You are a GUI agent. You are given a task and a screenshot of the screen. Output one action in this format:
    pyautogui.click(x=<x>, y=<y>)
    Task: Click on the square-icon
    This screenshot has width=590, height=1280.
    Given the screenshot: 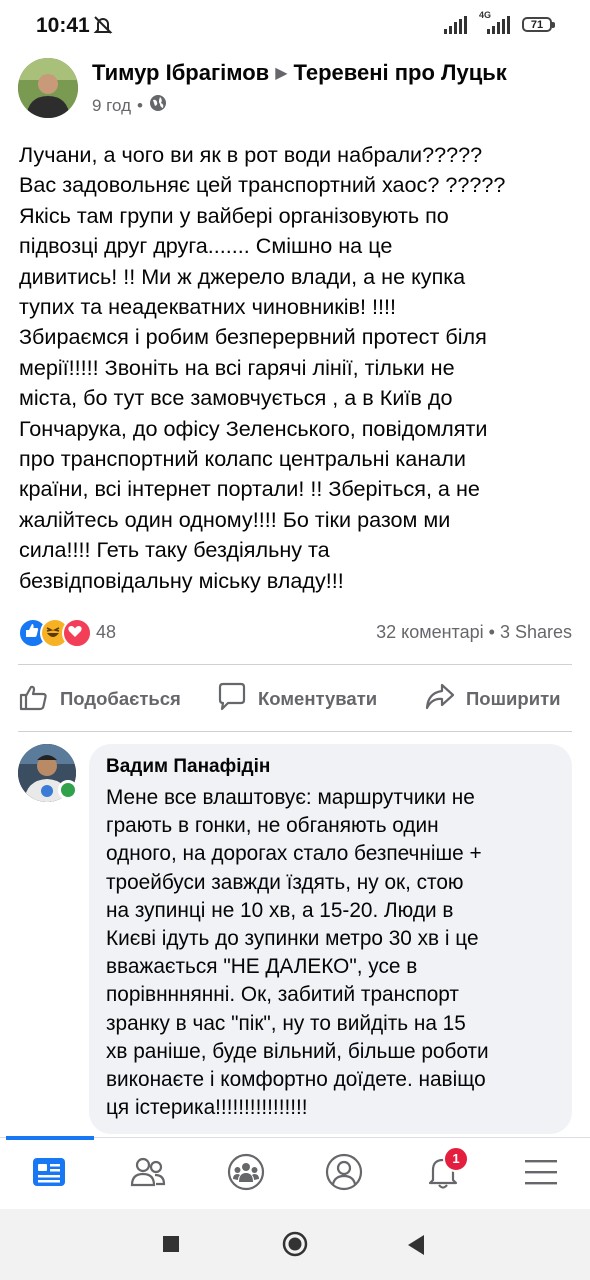 What is the action you would take?
    pyautogui.click(x=171, y=1244)
    